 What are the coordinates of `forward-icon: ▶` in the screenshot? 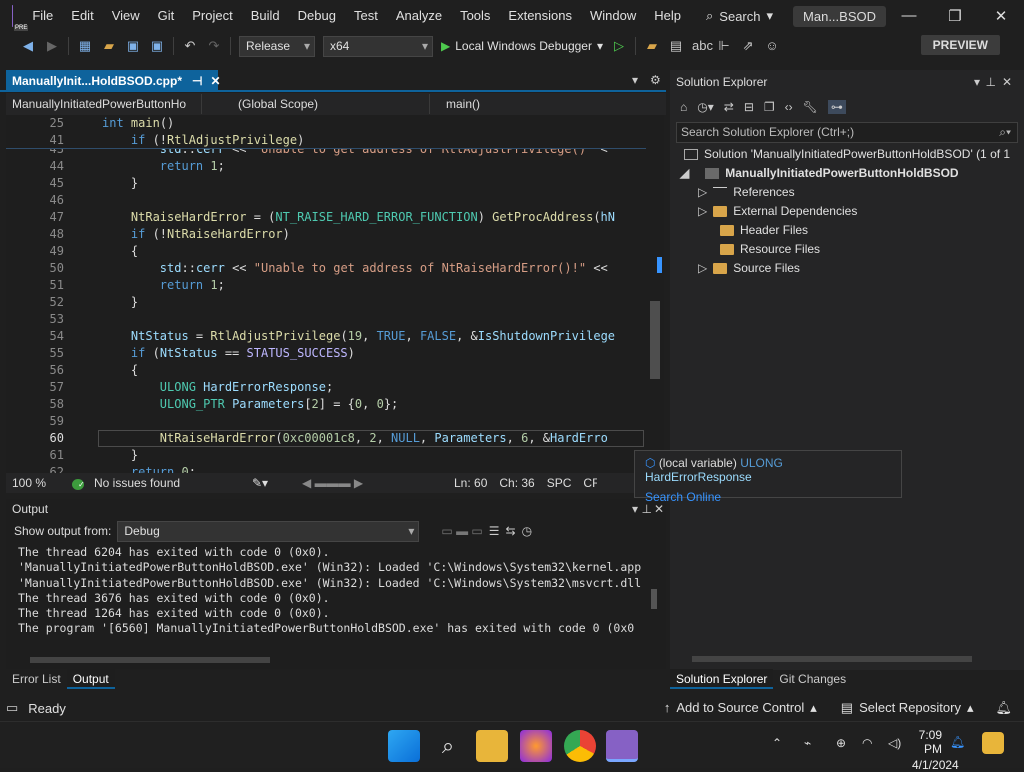 It's located at (52, 46).